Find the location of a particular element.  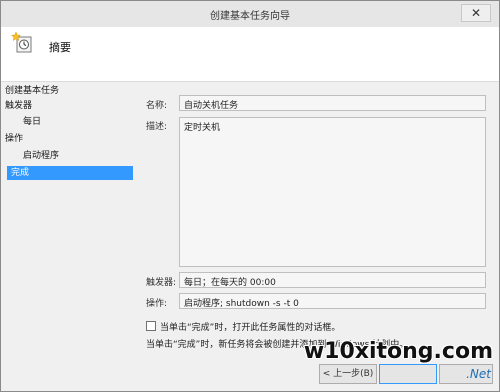

open-properties-label: 当单击“完成”时，打开此任务属性的对话框。 is located at coordinates (250, 326).